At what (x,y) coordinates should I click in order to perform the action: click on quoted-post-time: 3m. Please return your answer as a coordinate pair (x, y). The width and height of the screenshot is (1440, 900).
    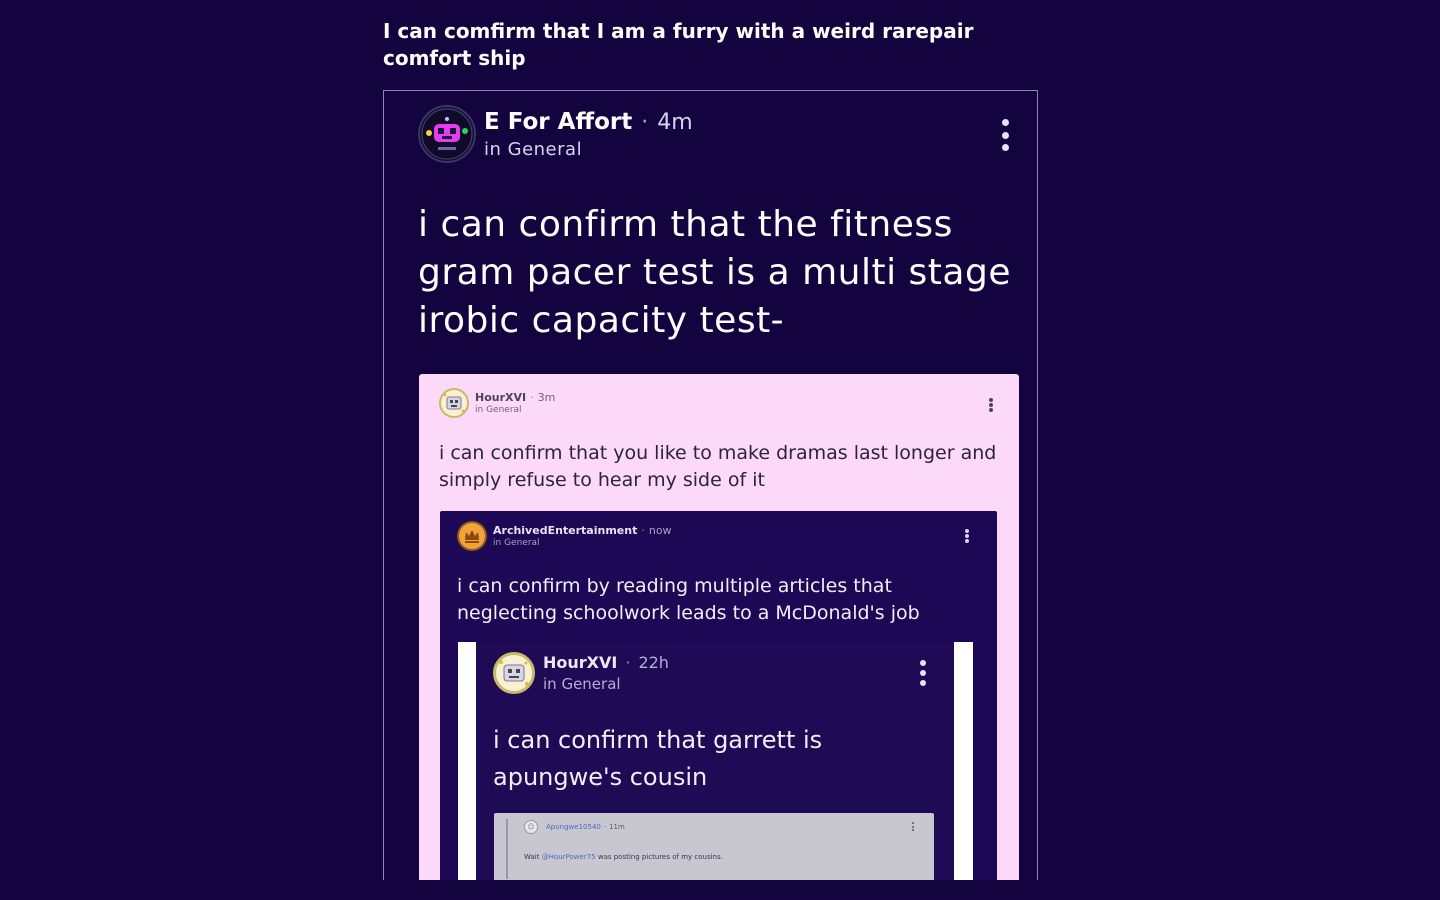
    Looking at the image, I should click on (546, 397).